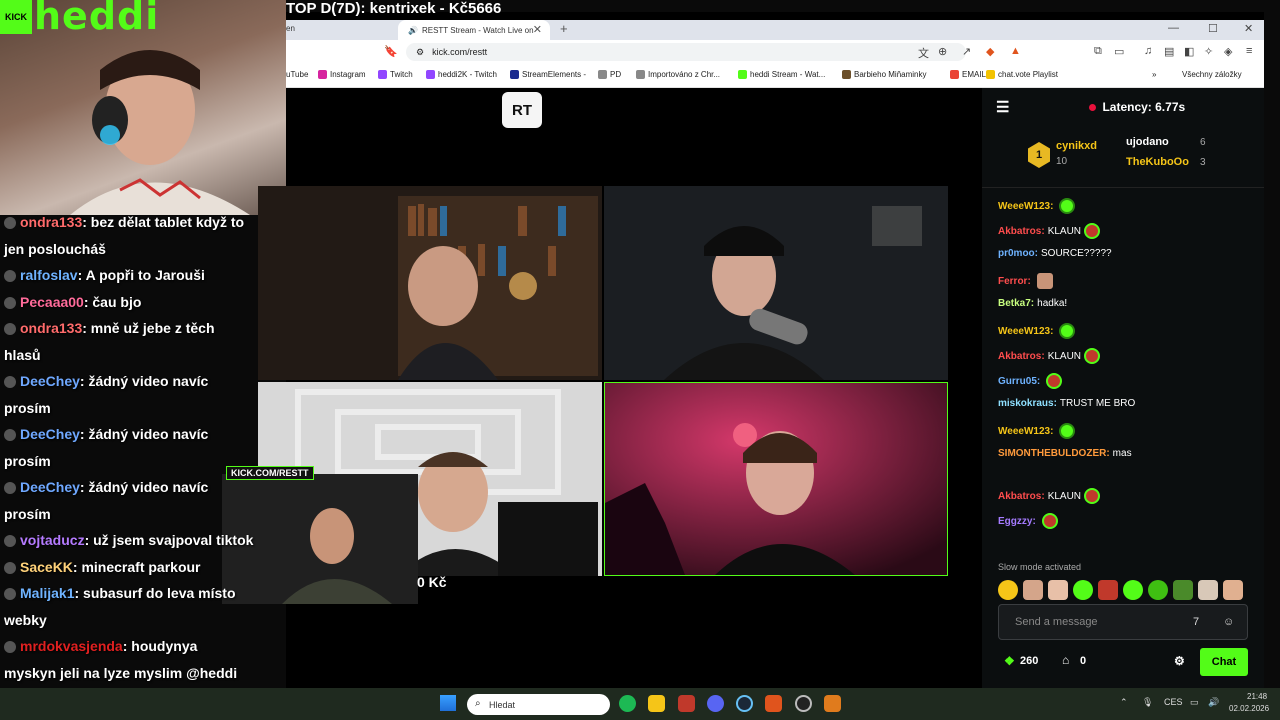 This screenshot has height=720, width=1280. What do you see at coordinates (1098, 51) in the screenshot?
I see `extensions-icon: ⧉` at bounding box center [1098, 51].